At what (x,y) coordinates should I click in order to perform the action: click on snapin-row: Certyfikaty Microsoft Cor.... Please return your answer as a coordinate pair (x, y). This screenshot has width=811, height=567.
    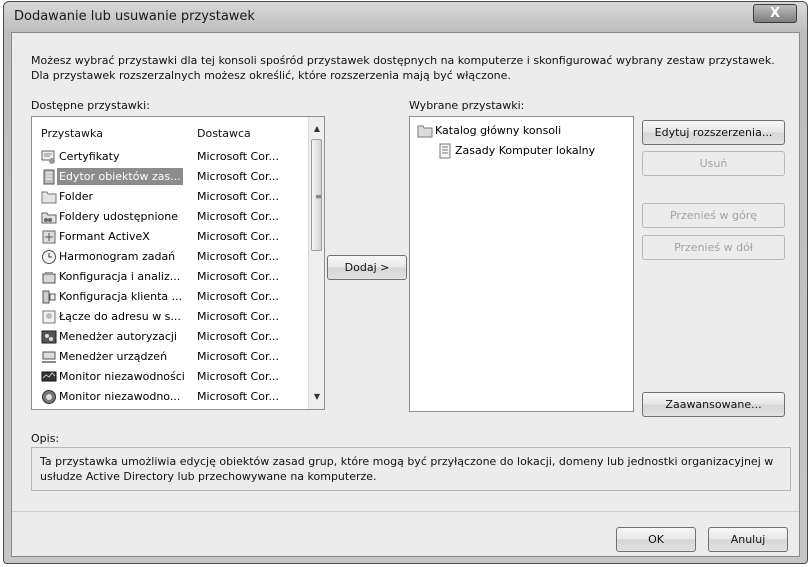
    Looking at the image, I should click on (170, 157).